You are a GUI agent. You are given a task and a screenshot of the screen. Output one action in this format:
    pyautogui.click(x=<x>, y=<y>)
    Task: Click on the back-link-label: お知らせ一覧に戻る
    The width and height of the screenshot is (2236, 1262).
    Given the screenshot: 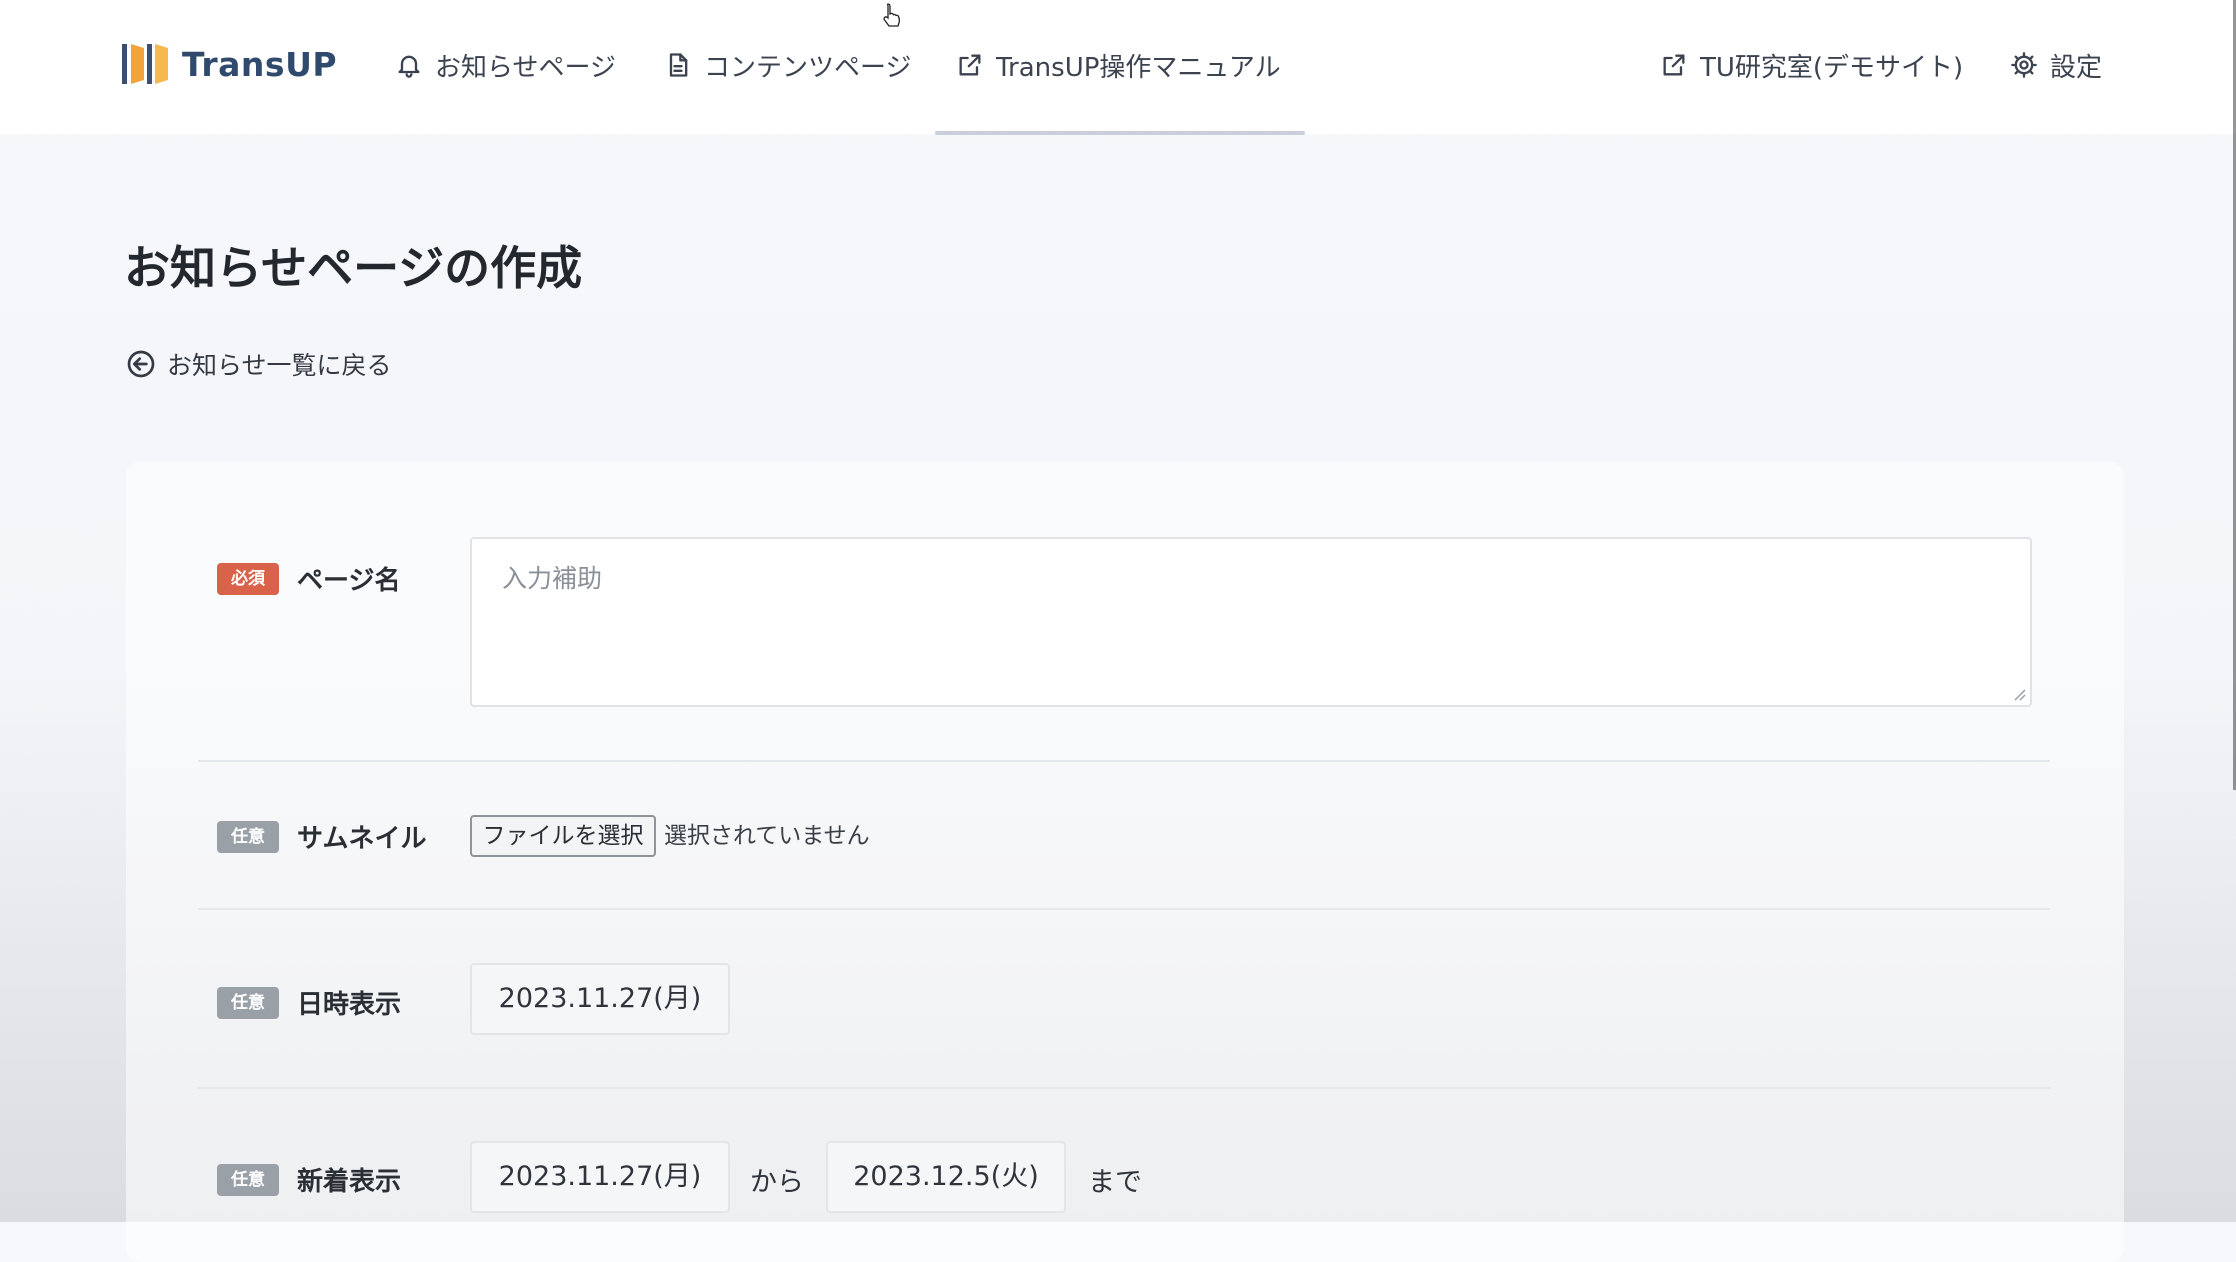 What is the action you would take?
    pyautogui.click(x=279, y=365)
    